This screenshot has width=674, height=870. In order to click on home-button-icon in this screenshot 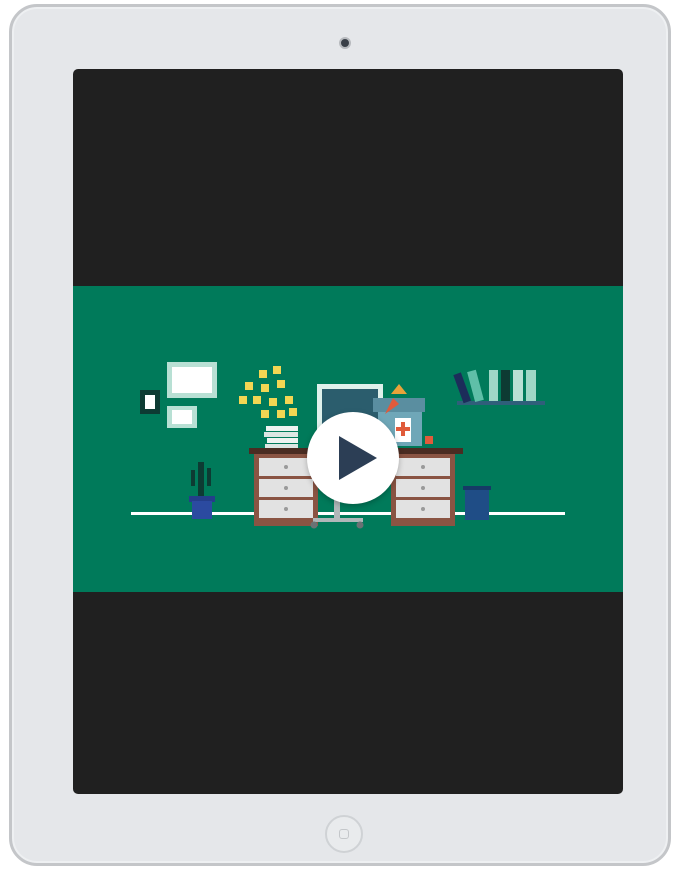, I will do `click(344, 834)`.